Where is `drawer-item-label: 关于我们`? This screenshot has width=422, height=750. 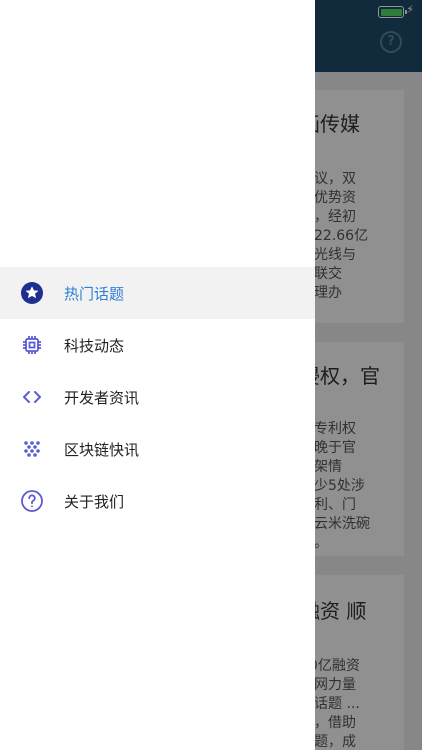
drawer-item-label: 关于我们 is located at coordinates (94, 501).